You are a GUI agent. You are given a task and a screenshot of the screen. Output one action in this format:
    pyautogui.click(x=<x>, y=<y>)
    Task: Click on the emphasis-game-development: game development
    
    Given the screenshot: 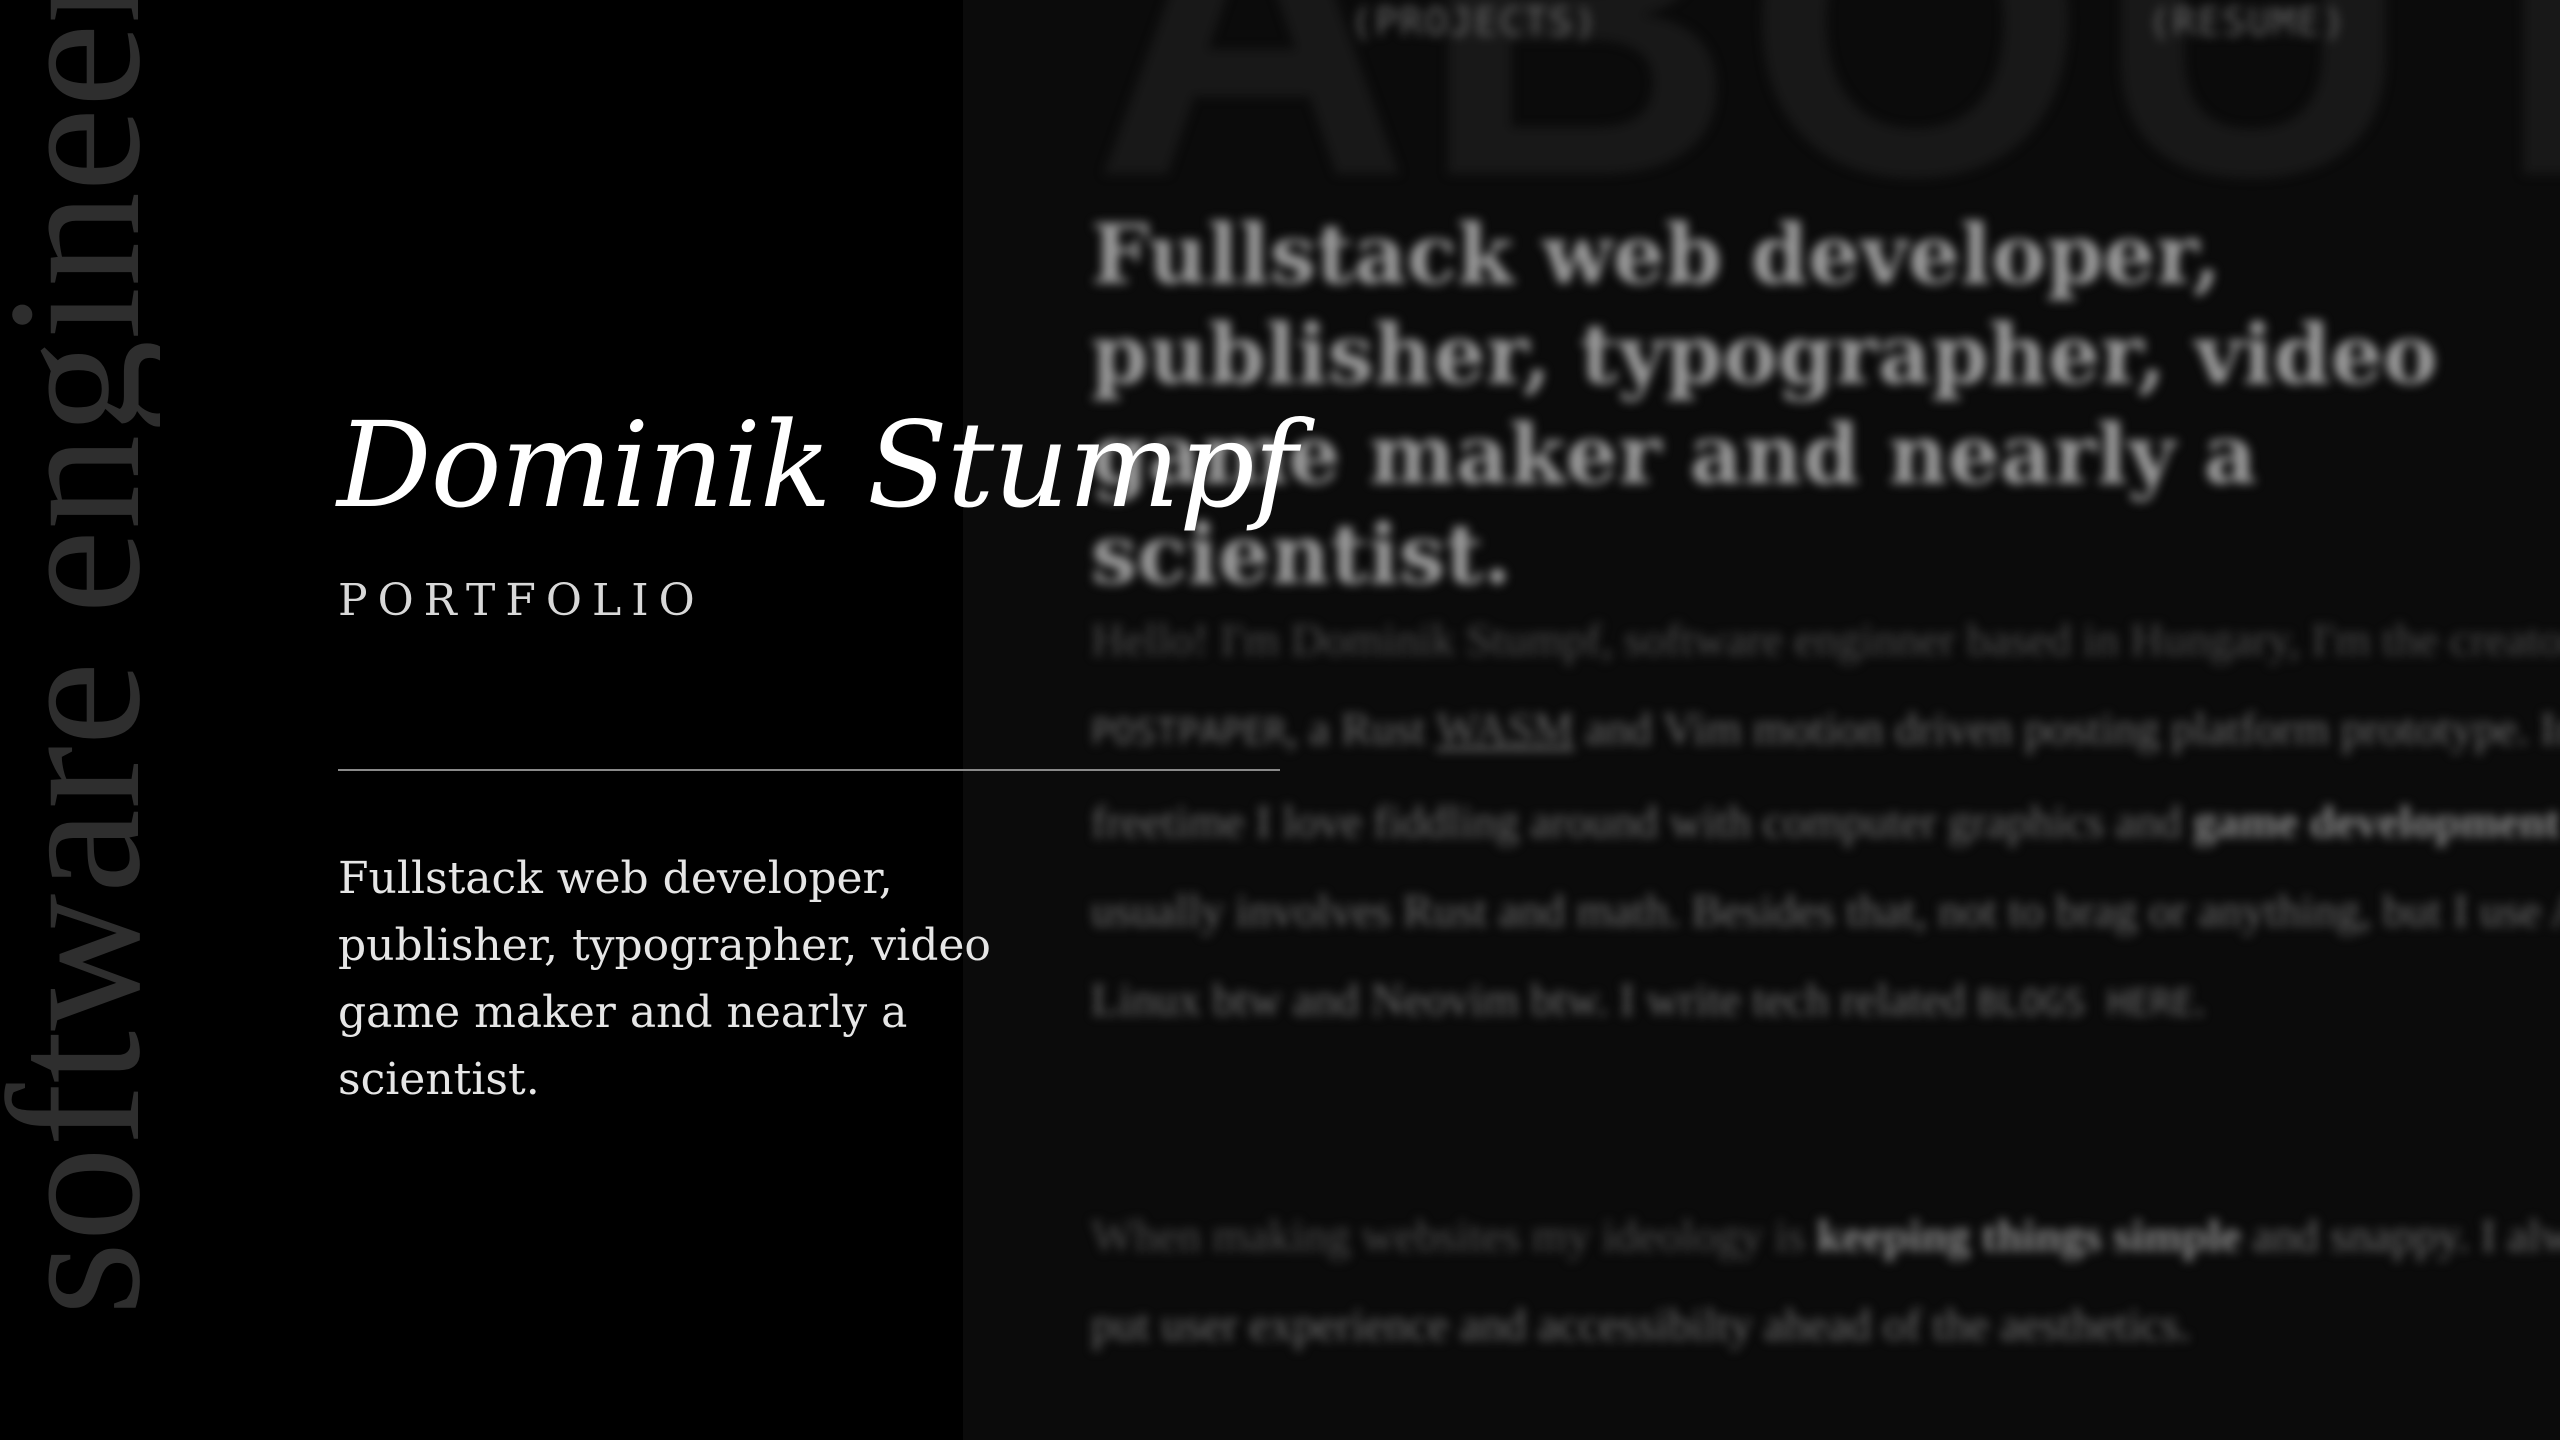 What is the action you would take?
    pyautogui.click(x=2376, y=821)
    